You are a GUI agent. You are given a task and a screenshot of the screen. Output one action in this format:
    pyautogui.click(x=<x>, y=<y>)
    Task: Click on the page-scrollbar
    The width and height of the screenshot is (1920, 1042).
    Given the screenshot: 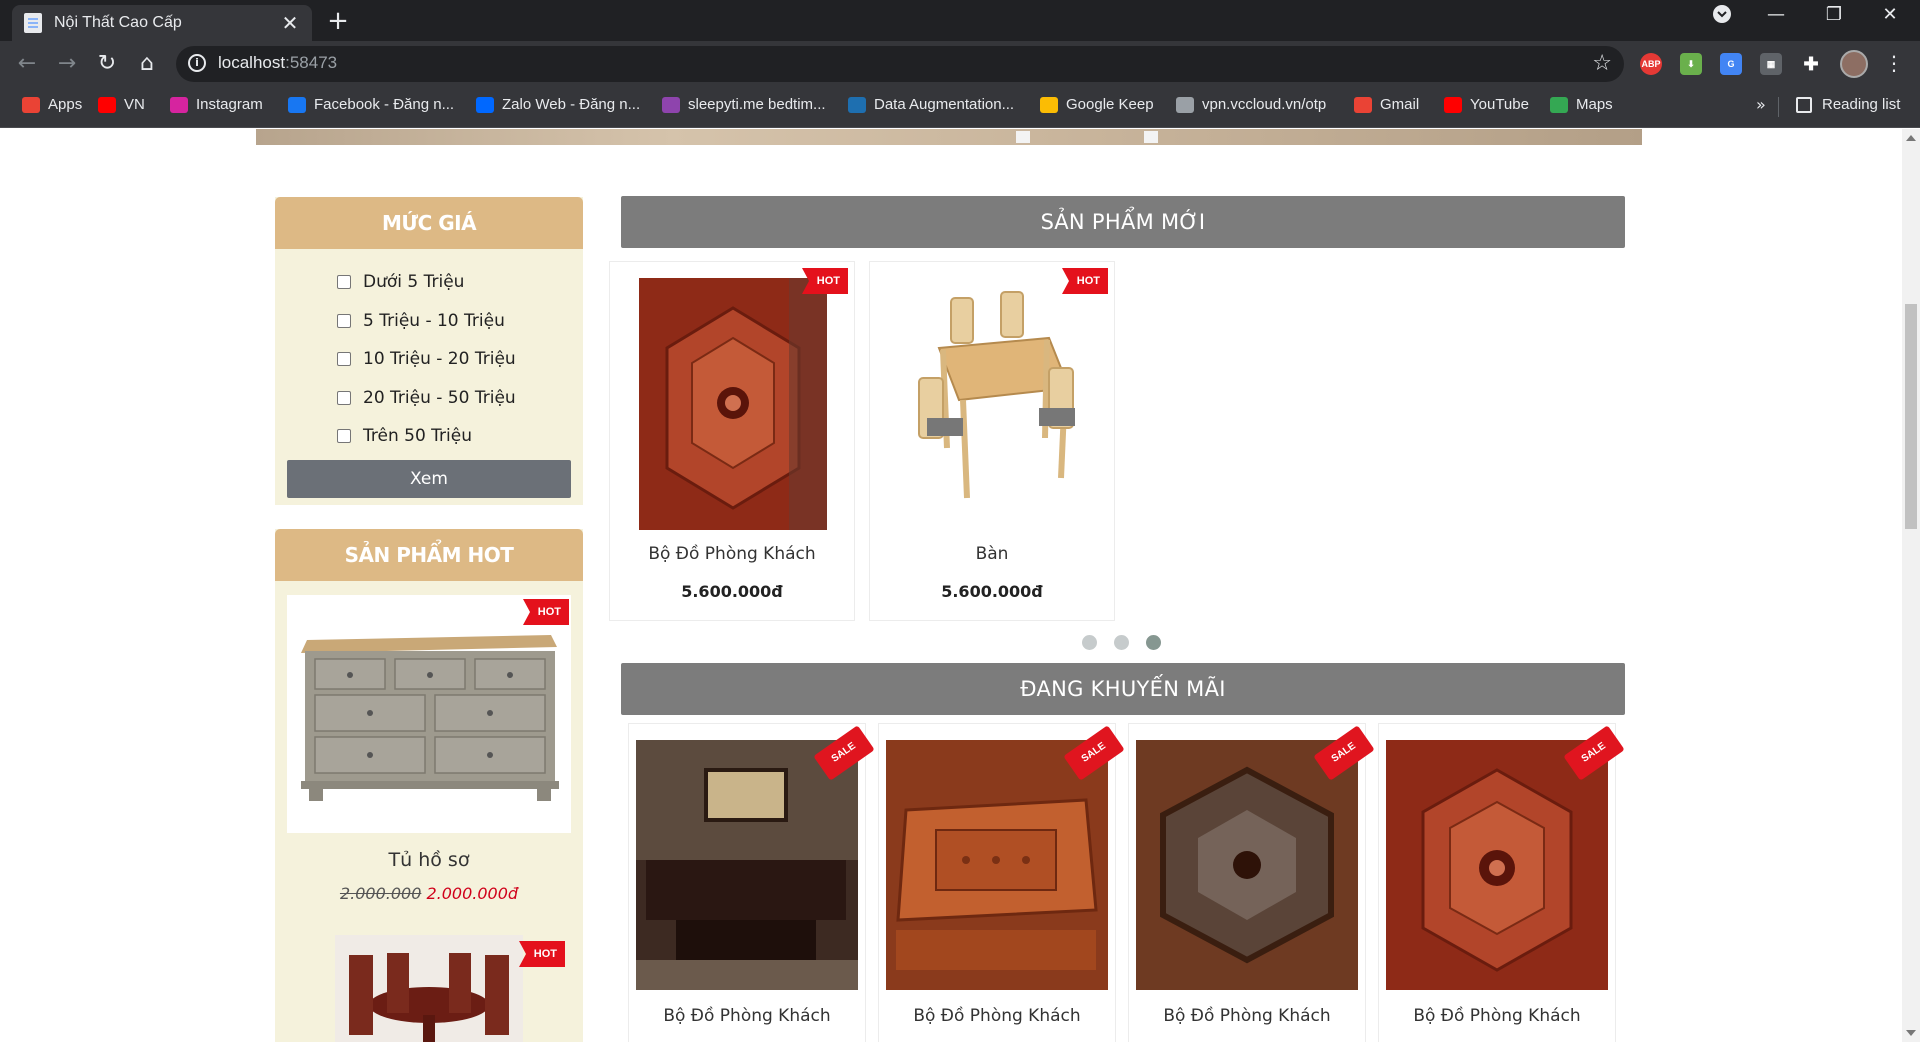 What is the action you would take?
    pyautogui.click(x=1911, y=585)
    